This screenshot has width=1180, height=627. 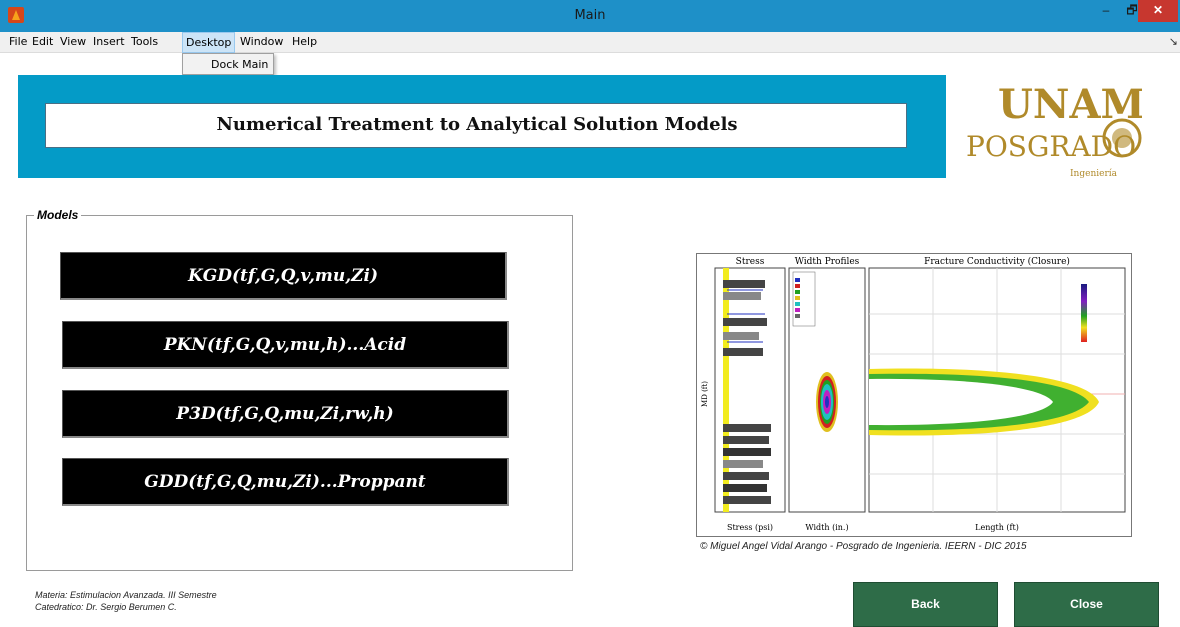 What do you see at coordinates (826, 527) in the screenshot?
I see `width-x-label: Width (in.)` at bounding box center [826, 527].